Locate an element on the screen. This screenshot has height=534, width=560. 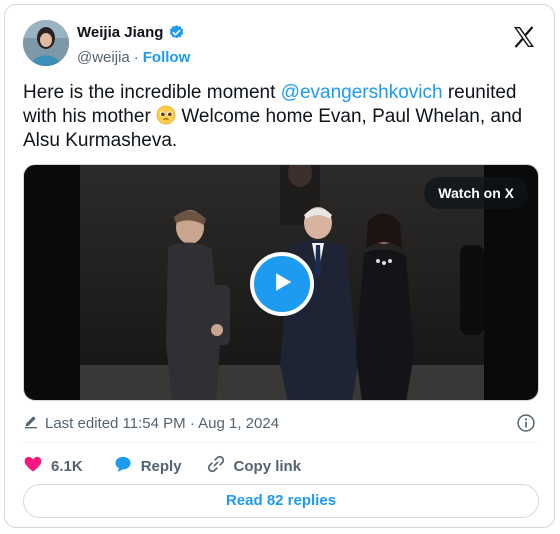
x-logo-icon is located at coordinates (524, 37).